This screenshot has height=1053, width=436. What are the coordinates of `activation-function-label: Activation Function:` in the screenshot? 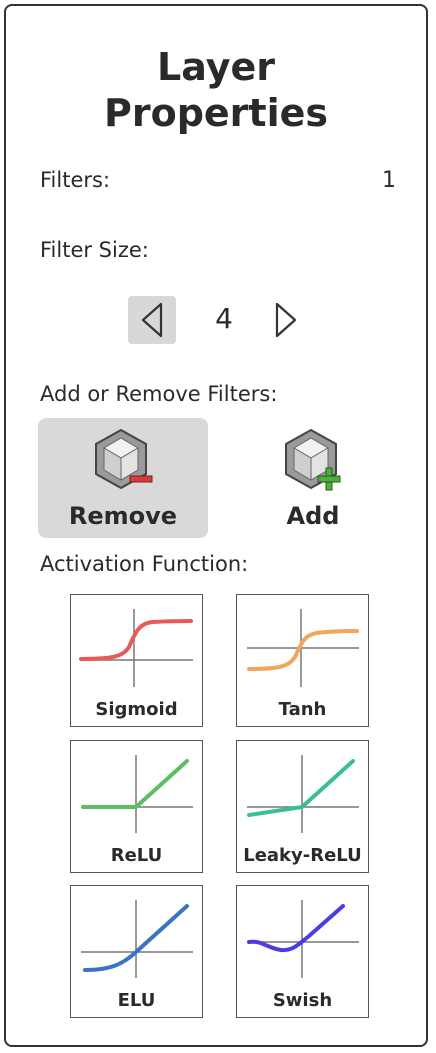 It's located at (144, 564).